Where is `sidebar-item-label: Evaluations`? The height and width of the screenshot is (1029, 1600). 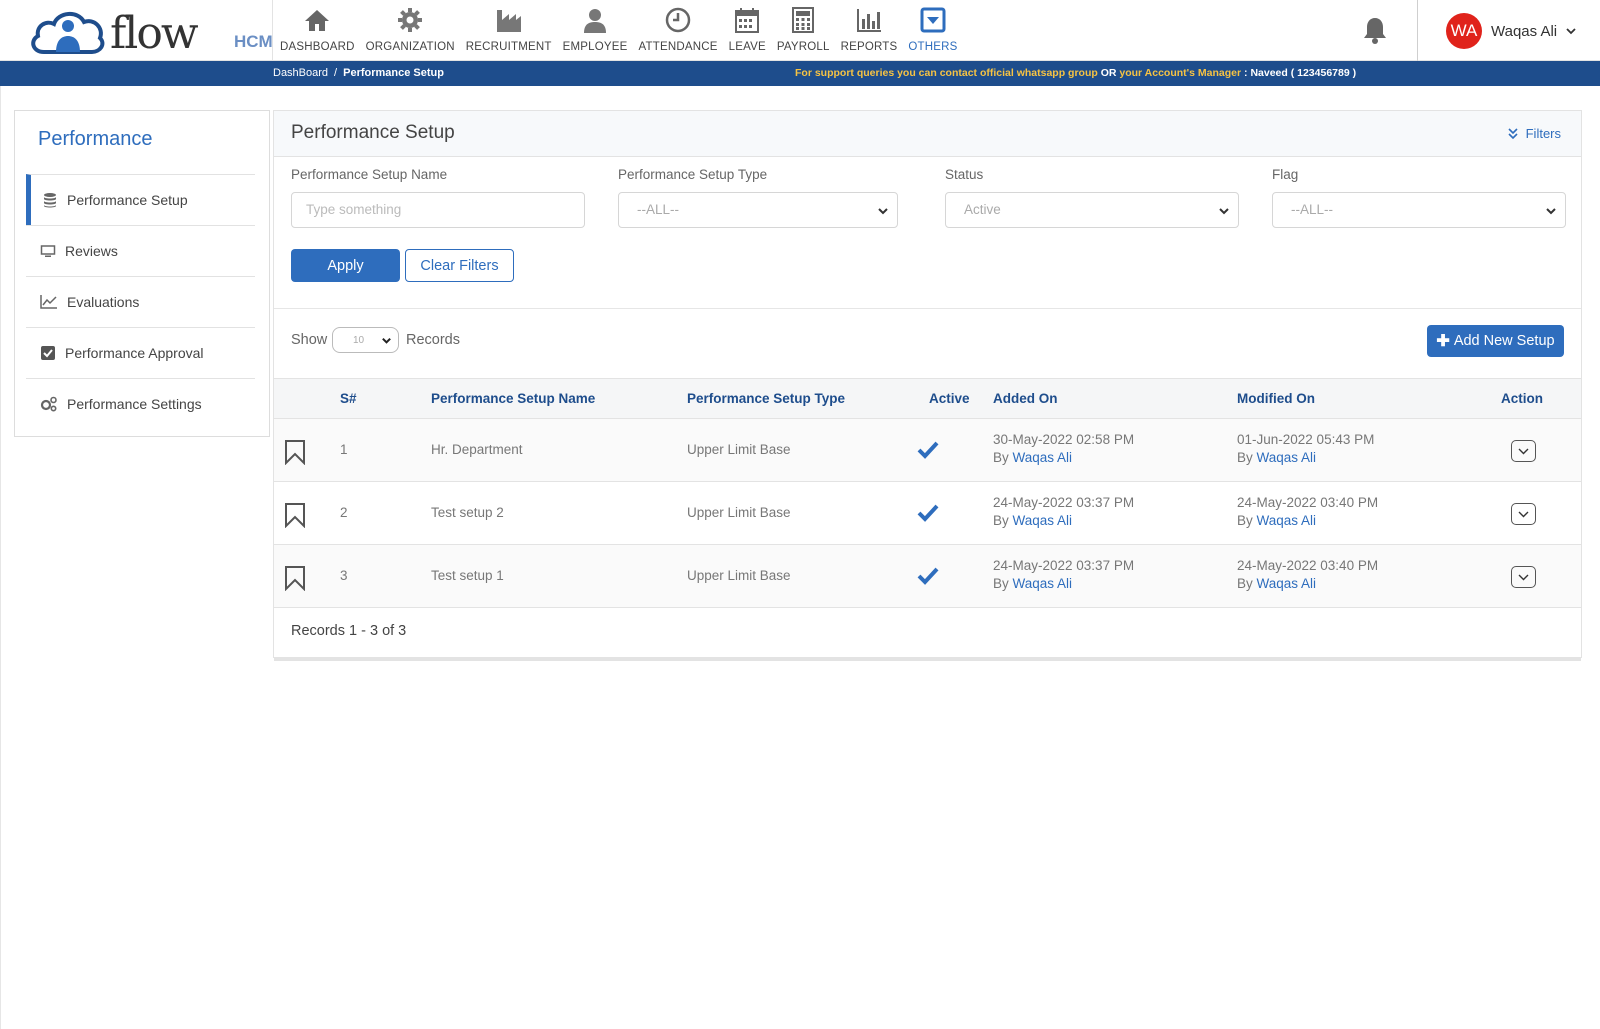 sidebar-item-label: Evaluations is located at coordinates (103, 302).